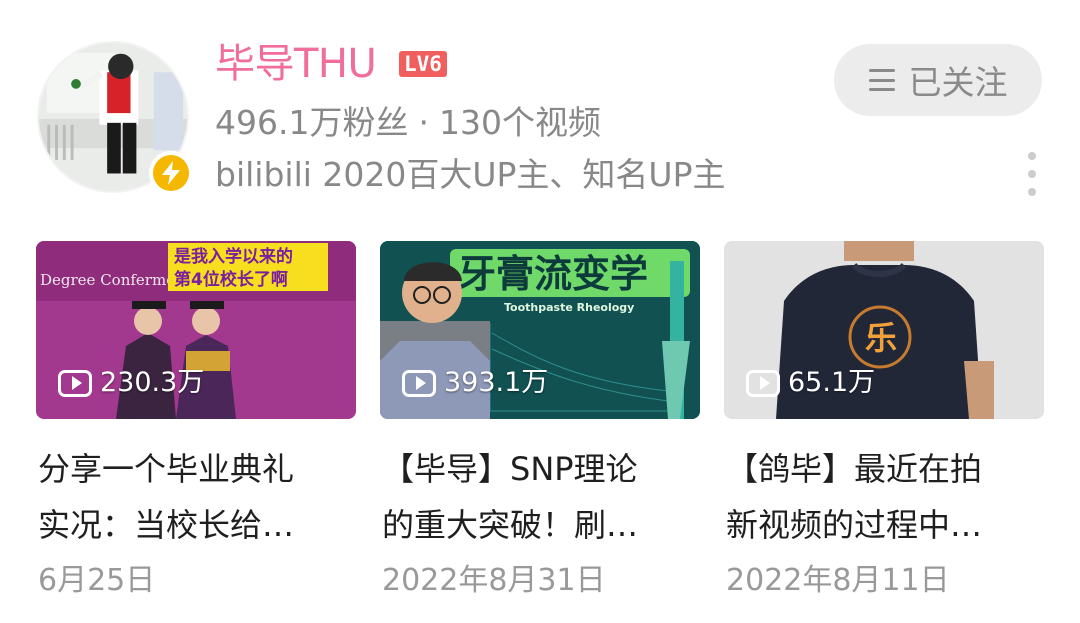  What do you see at coordinates (569, 307) in the screenshot?
I see `svg-text: Toothpaste Rheology` at bounding box center [569, 307].